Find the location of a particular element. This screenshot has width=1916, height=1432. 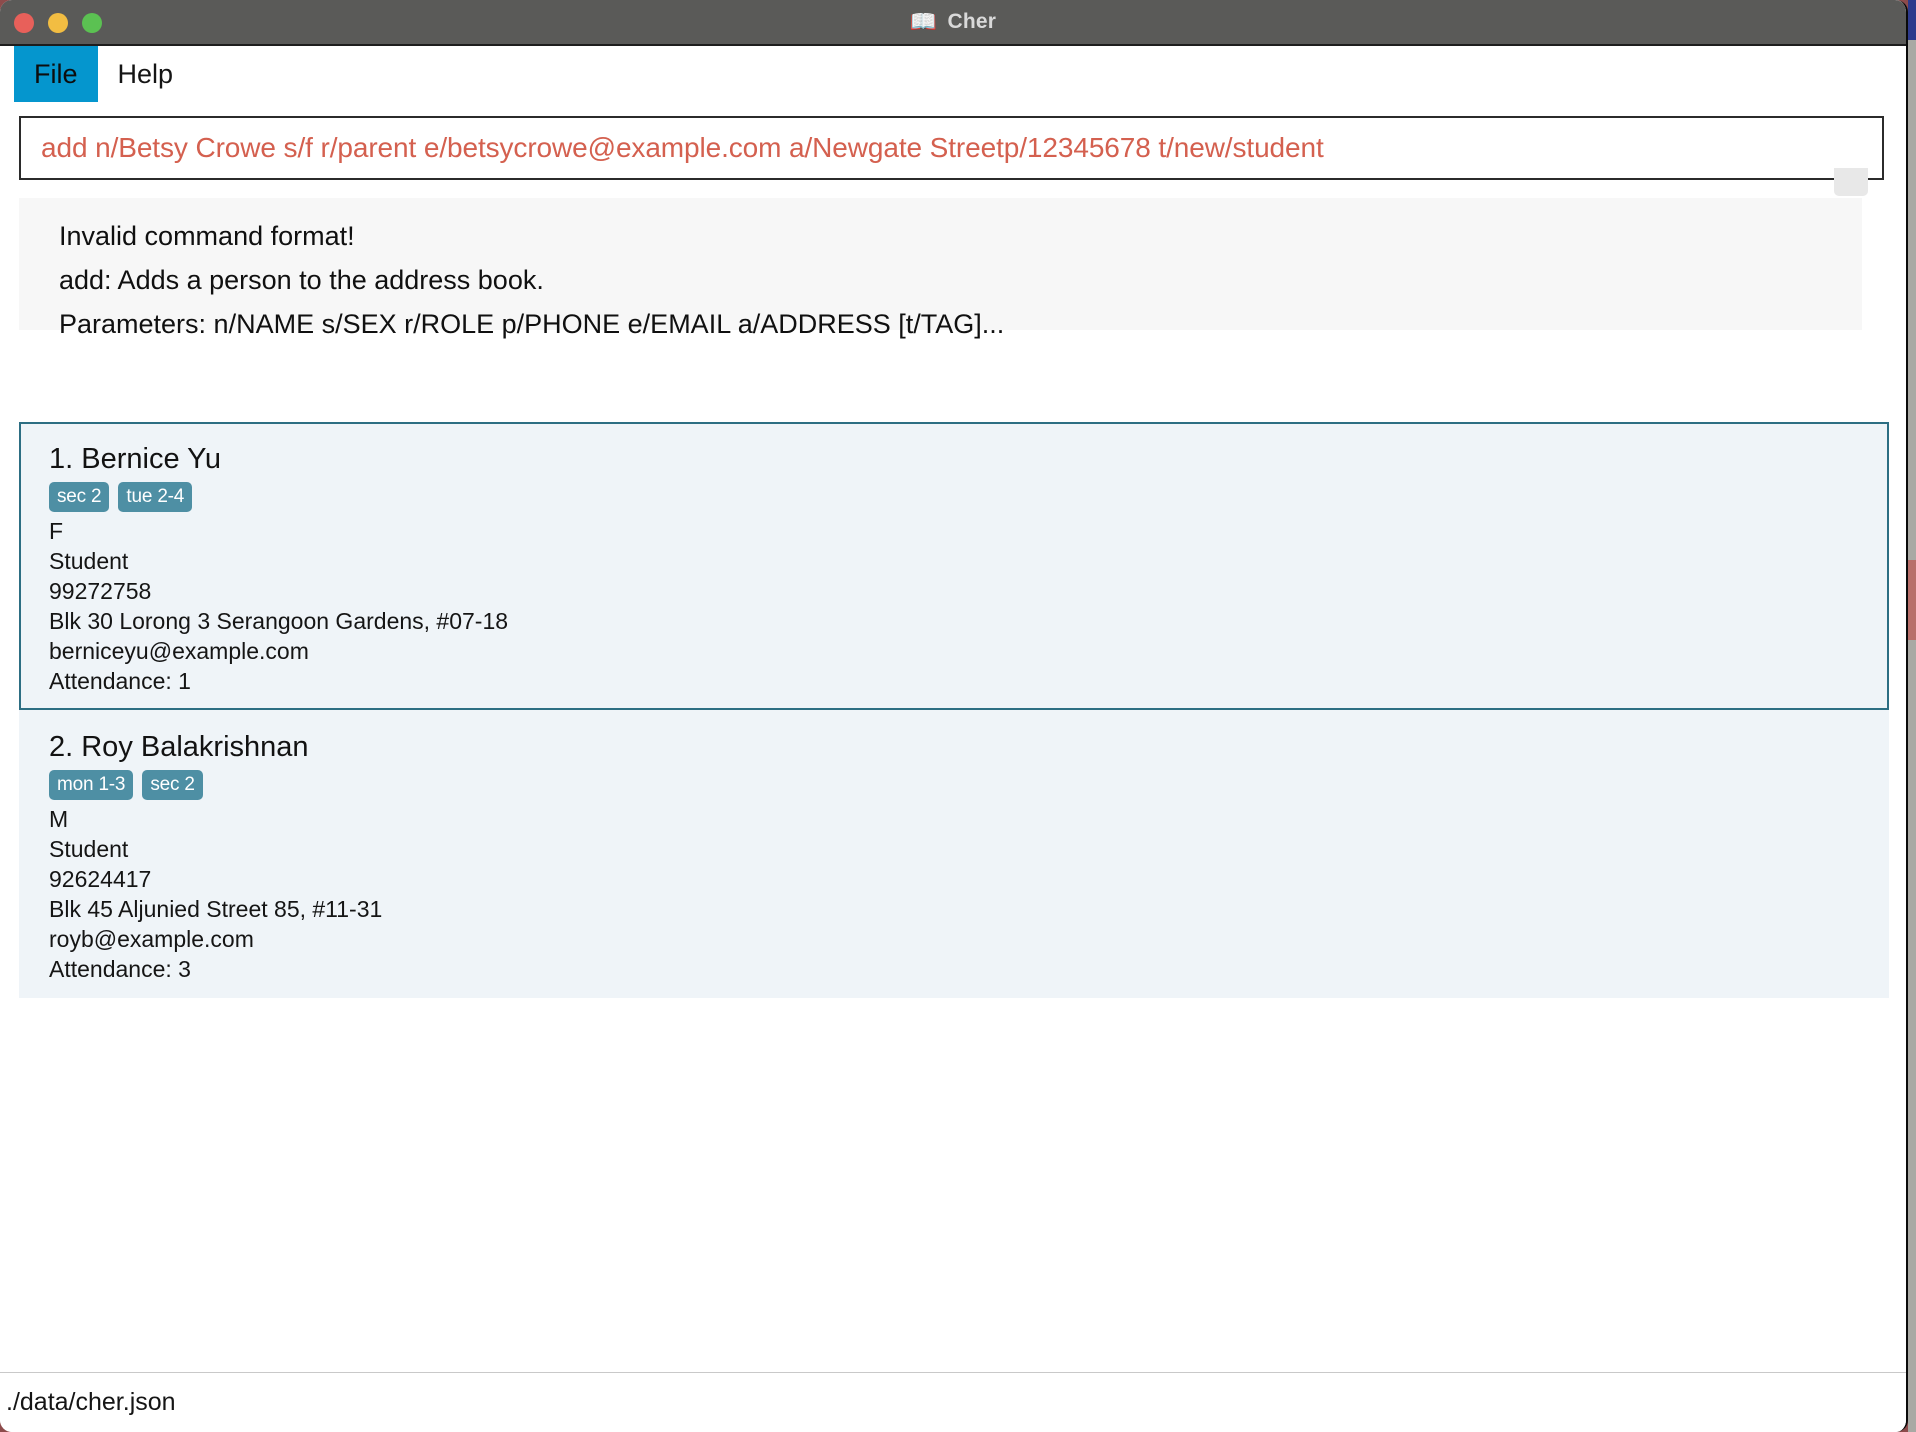

result-line: Invalid command format! is located at coordinates (207, 236).